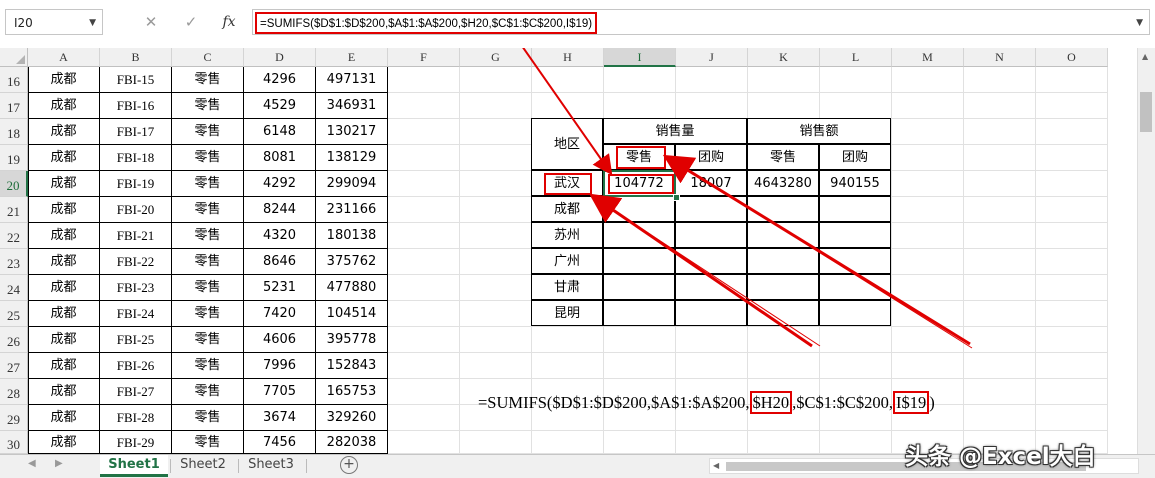  I want to click on column-header: C, so click(208, 57).